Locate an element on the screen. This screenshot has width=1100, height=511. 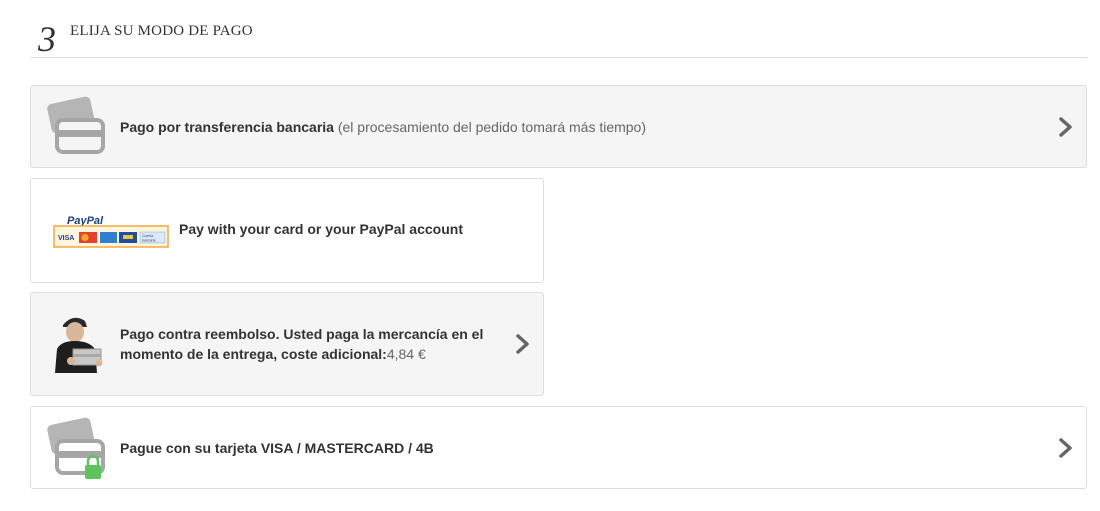
credit-card-icon is located at coordinates (75, 127).